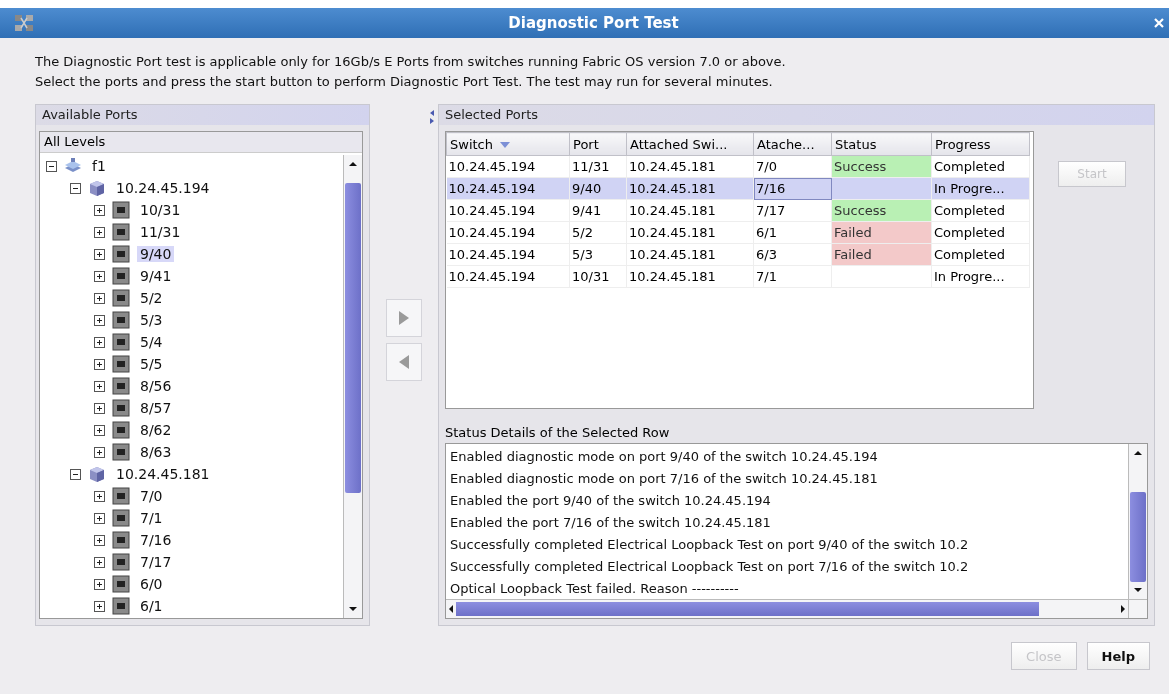 The width and height of the screenshot is (1169, 694). Describe the element at coordinates (881, 144) in the screenshot. I see `column-header: Status` at that location.